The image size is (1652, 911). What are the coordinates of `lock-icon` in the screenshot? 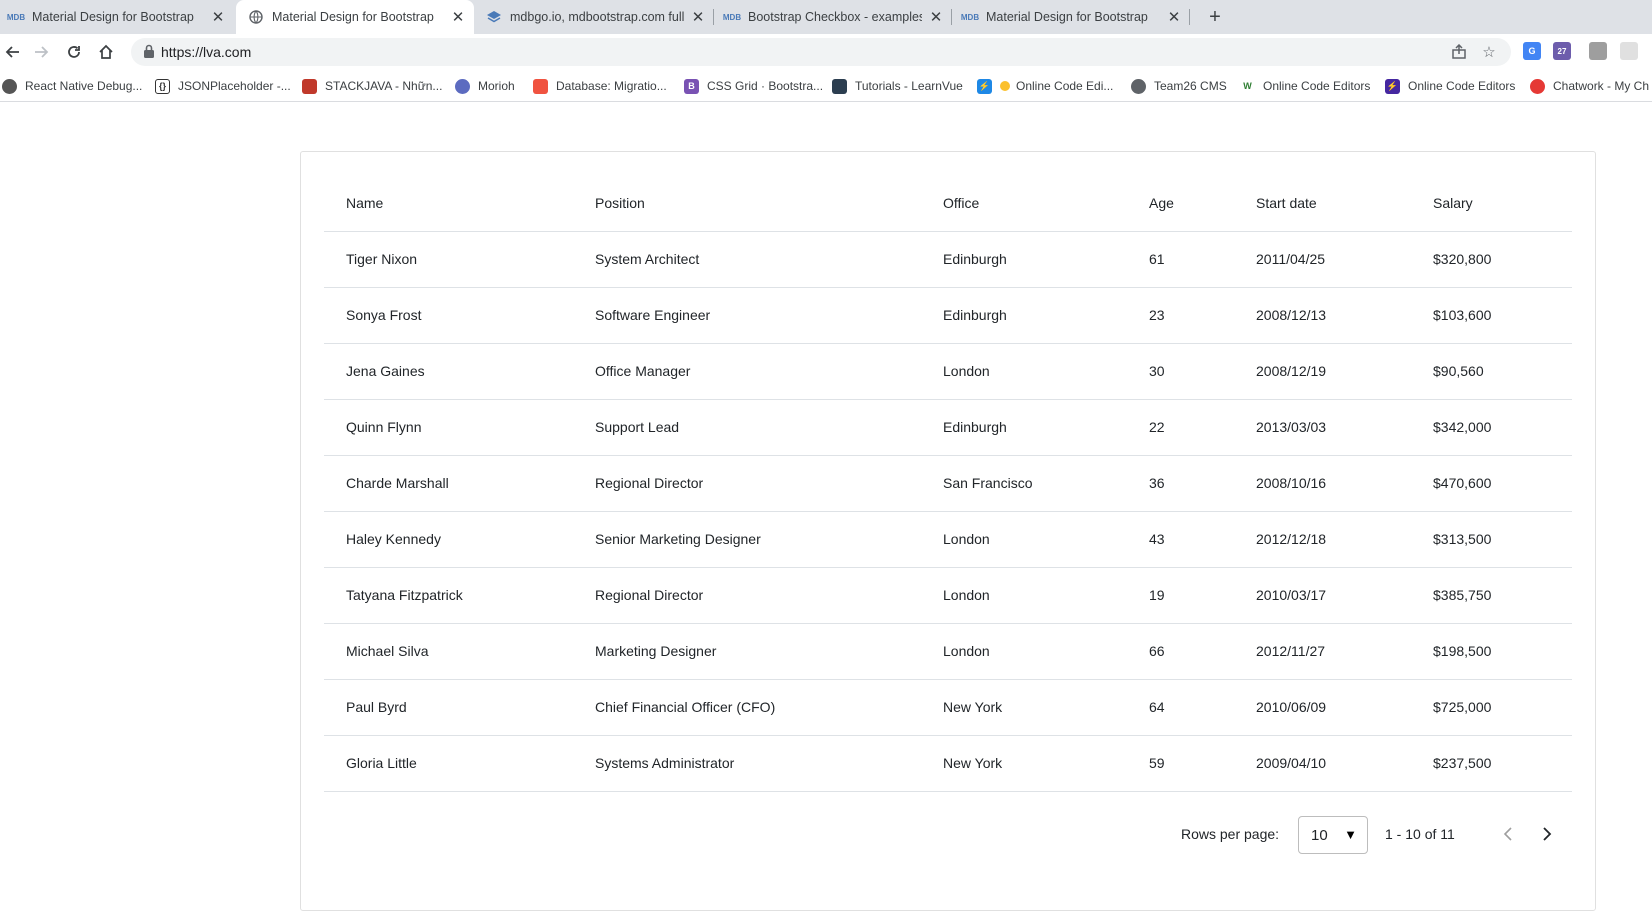 It's located at (150, 52).